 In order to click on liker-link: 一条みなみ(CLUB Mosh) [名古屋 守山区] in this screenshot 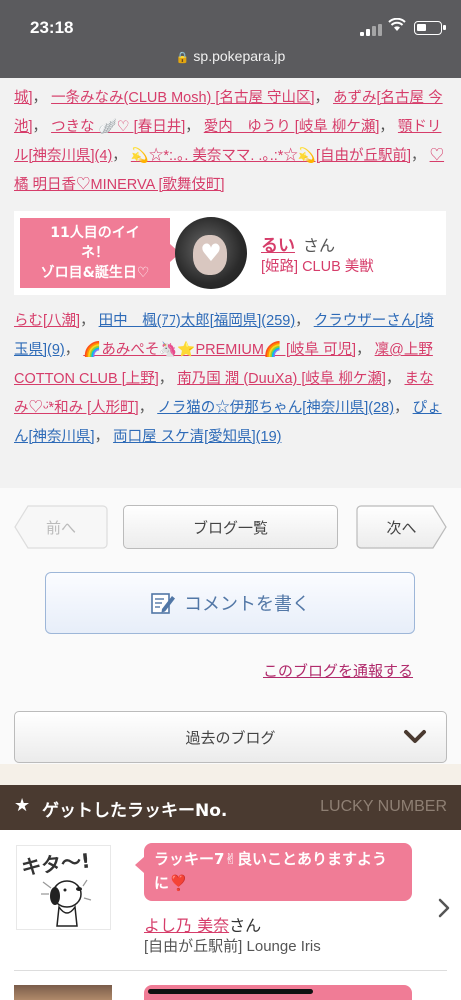, I will do `click(182, 98)`.